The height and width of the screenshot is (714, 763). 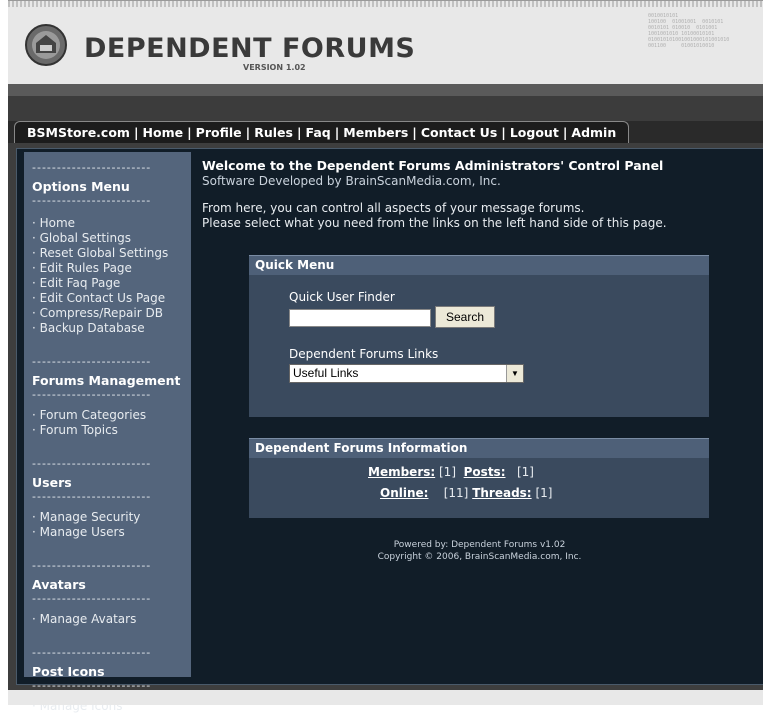 What do you see at coordinates (459, 132) in the screenshot?
I see `nav-contact-us: Contact Us` at bounding box center [459, 132].